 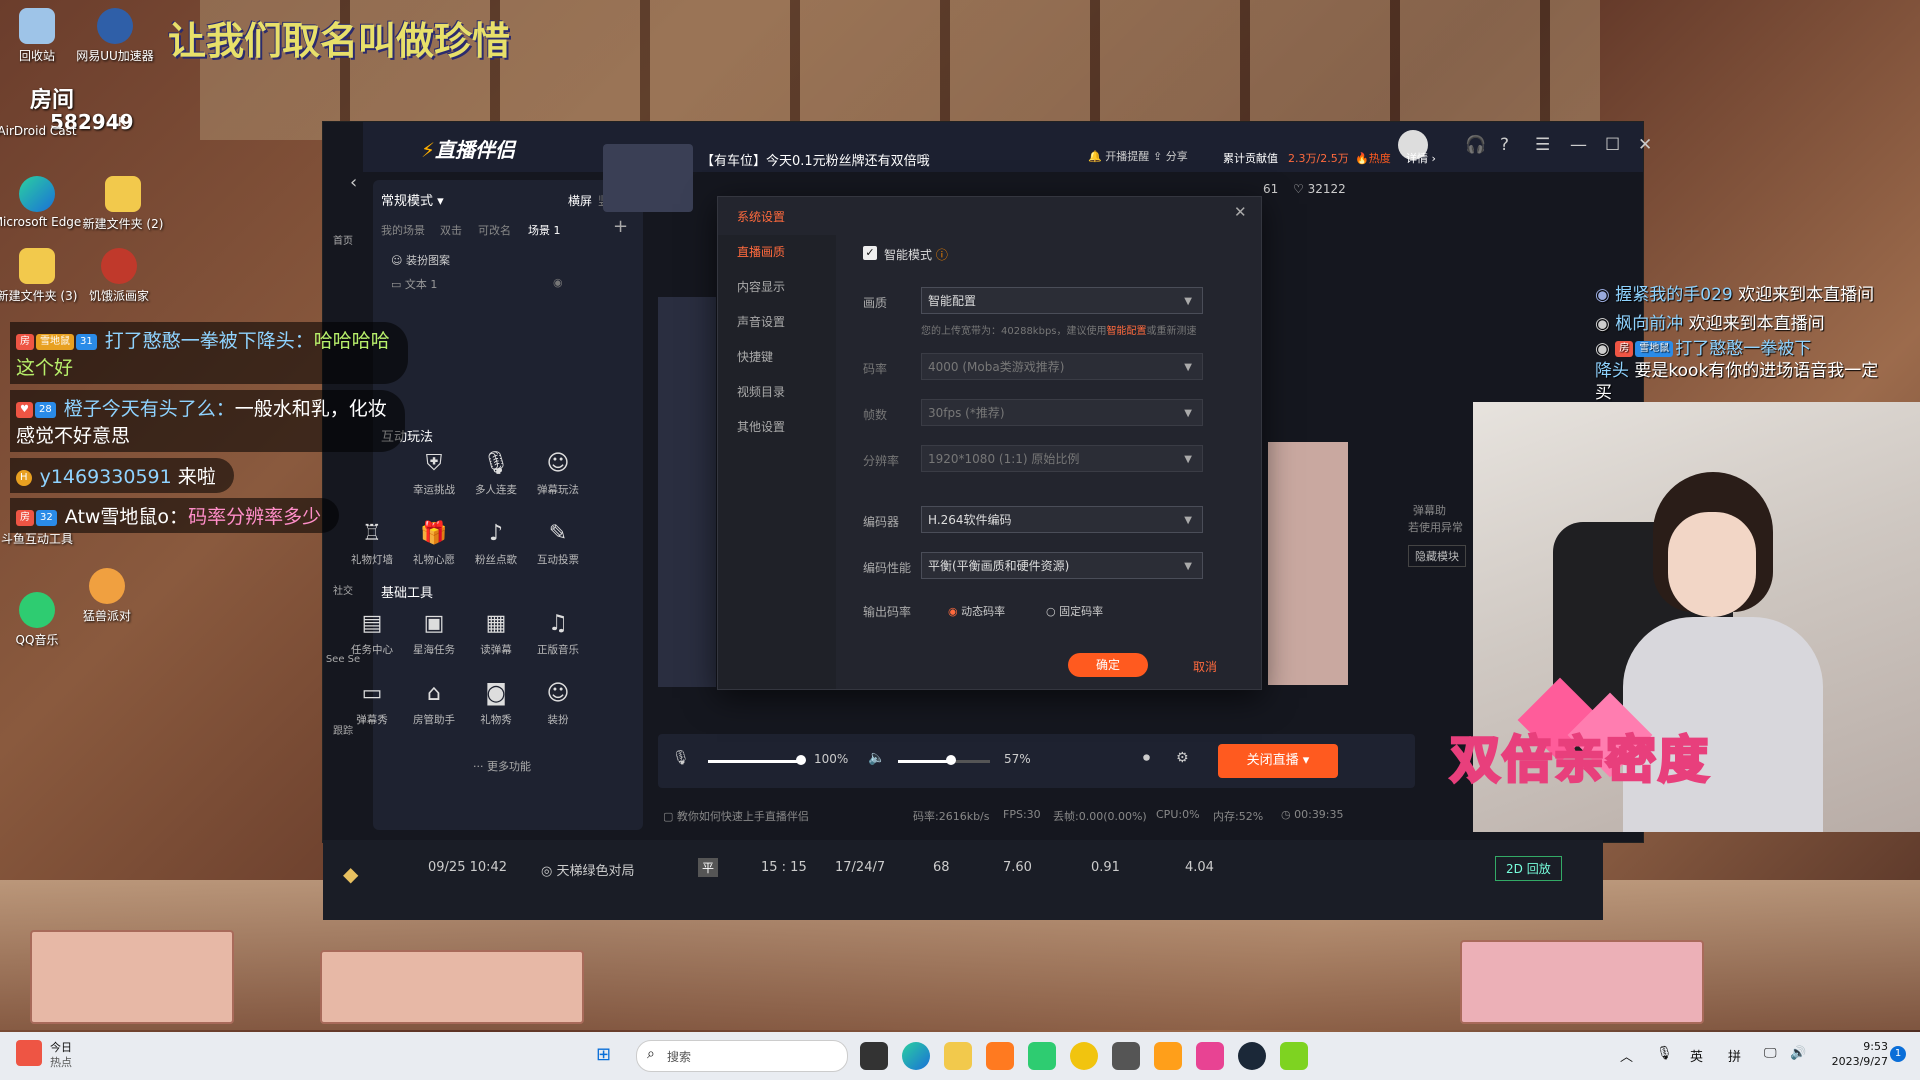 I want to click on network-icon: 🖵, so click(x=1770, y=1053).